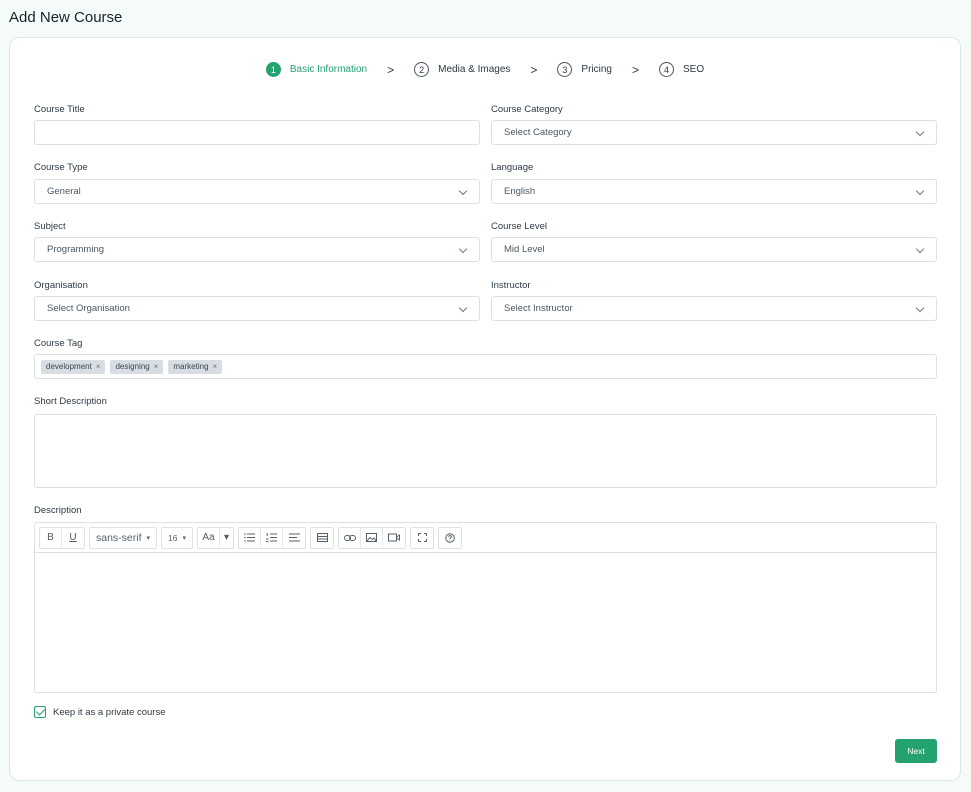 Image resolution: width=971 pixels, height=792 pixels. I want to click on course-level-label: Course Level, so click(519, 226).